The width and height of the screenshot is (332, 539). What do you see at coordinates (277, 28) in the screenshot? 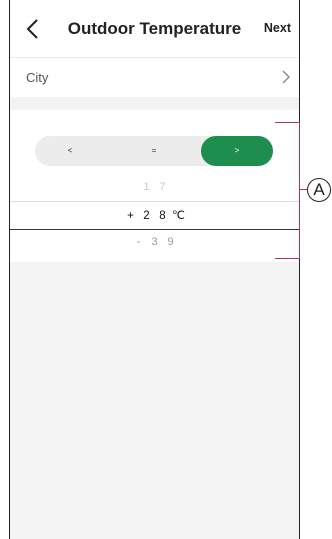
I see `next-button: Next` at bounding box center [277, 28].